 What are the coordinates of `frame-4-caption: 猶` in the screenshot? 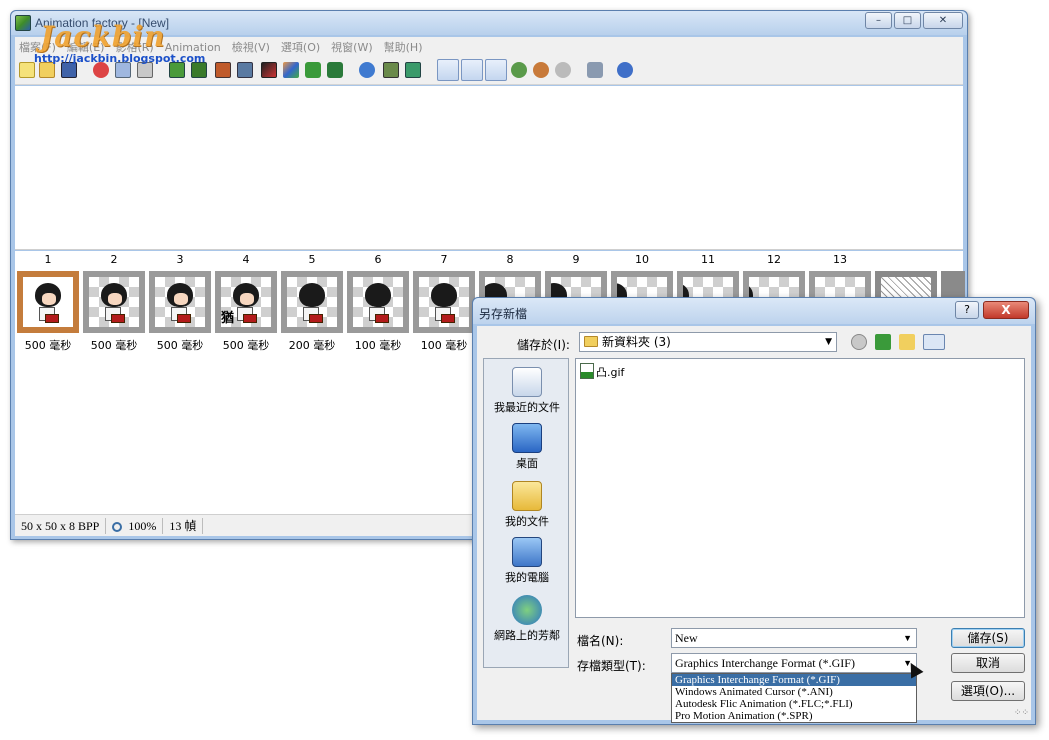 It's located at (228, 318).